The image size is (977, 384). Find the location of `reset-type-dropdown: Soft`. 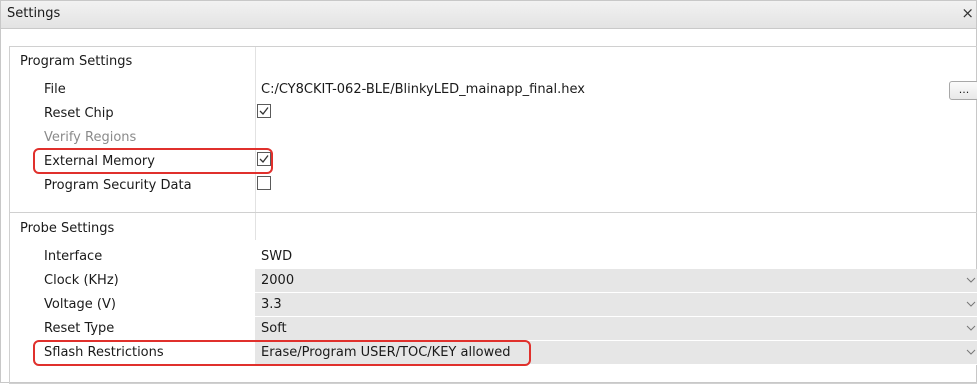

reset-type-dropdown: Soft is located at coordinates (616, 329).